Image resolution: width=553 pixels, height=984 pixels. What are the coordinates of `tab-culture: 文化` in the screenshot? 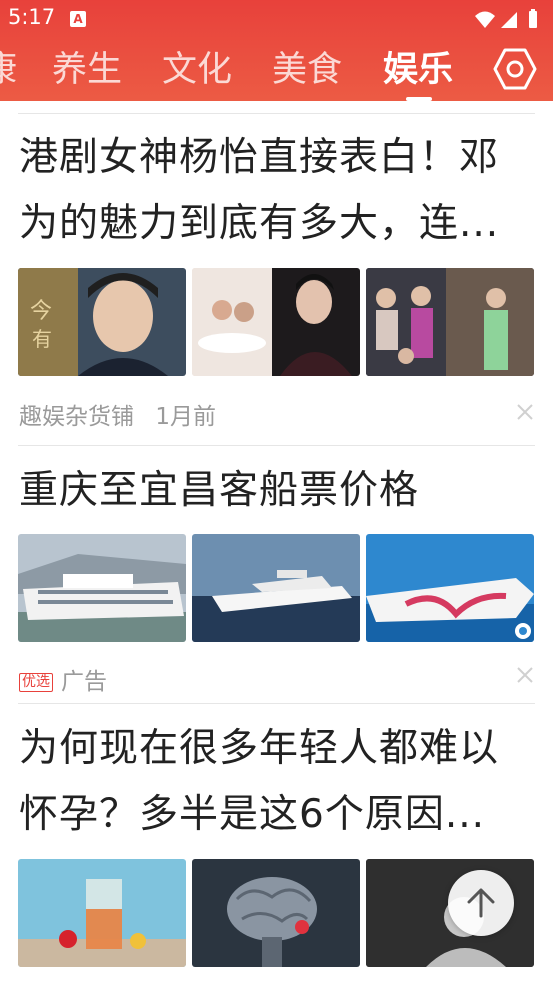 It's located at (197, 70).